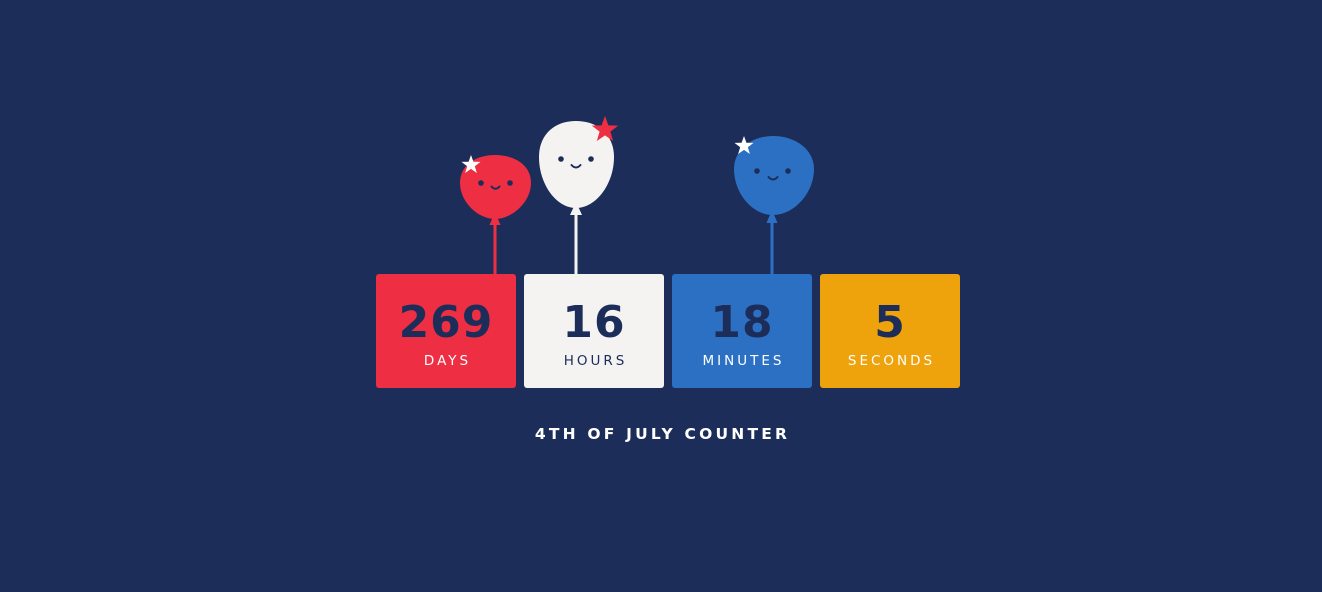 This screenshot has width=1322, height=592. What do you see at coordinates (742, 322) in the screenshot?
I see `minutes-value: 18` at bounding box center [742, 322].